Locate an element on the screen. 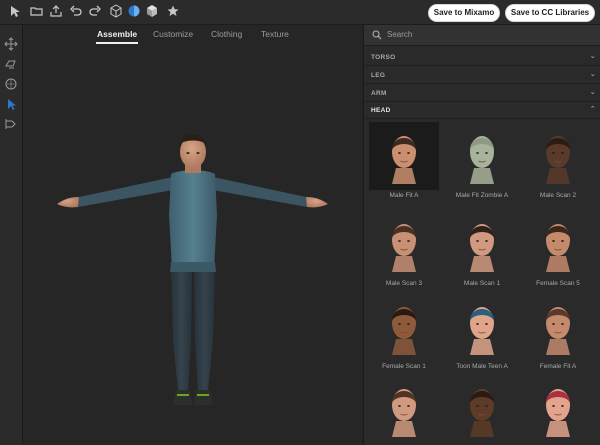  sphere-icon is located at coordinates (134, 11).